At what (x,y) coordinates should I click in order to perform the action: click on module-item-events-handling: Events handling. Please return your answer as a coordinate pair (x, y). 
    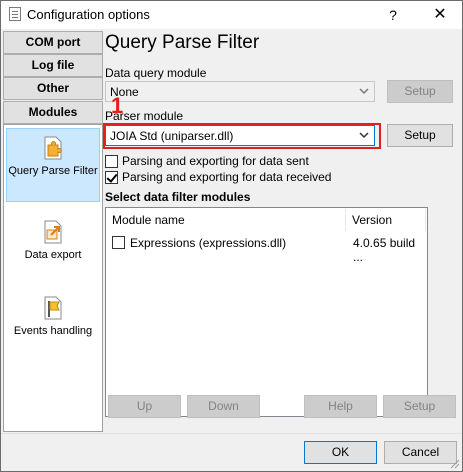
    Looking at the image, I should click on (53, 322).